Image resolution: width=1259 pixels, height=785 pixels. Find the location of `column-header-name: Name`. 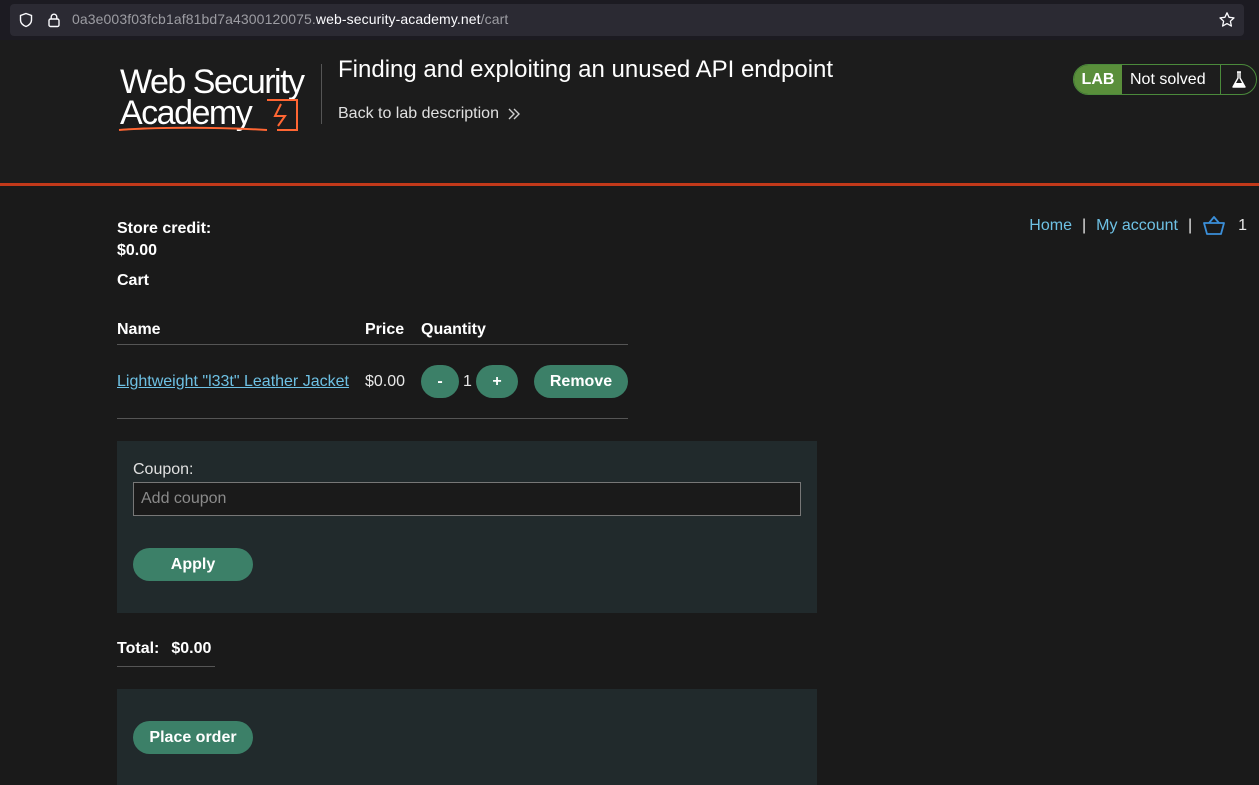

column-header-name: Name is located at coordinates (139, 329).